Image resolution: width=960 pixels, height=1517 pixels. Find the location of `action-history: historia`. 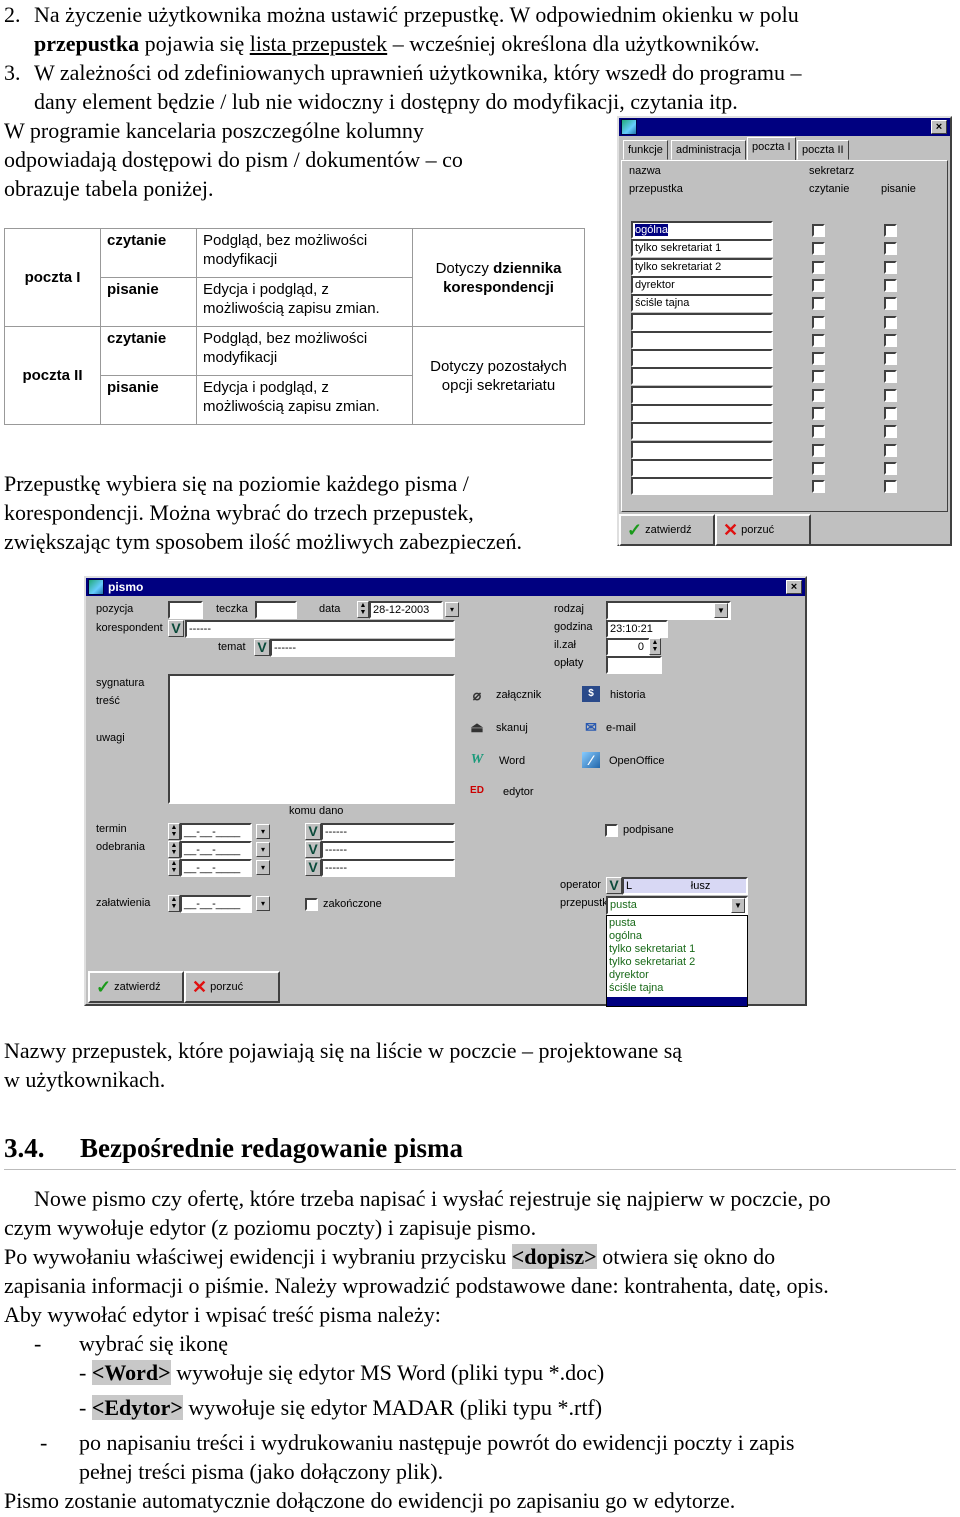

action-history: historia is located at coordinates (627, 695).